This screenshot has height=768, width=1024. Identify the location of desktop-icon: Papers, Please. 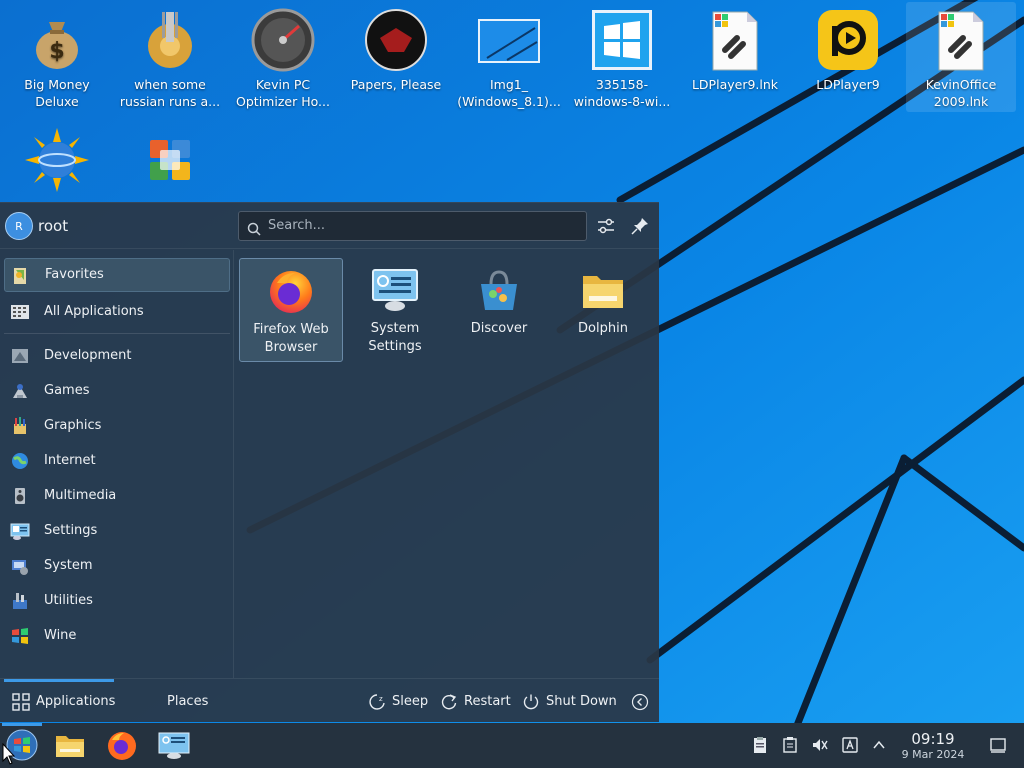
(396, 57).